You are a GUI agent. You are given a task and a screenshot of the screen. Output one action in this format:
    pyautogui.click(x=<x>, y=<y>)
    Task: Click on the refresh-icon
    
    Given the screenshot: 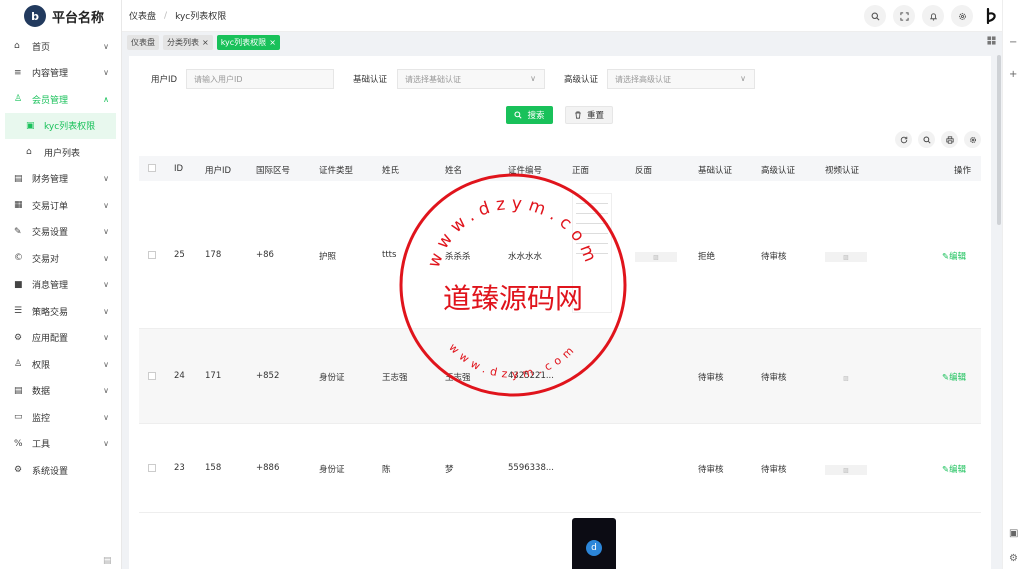 What is the action you would take?
    pyautogui.click(x=903, y=139)
    